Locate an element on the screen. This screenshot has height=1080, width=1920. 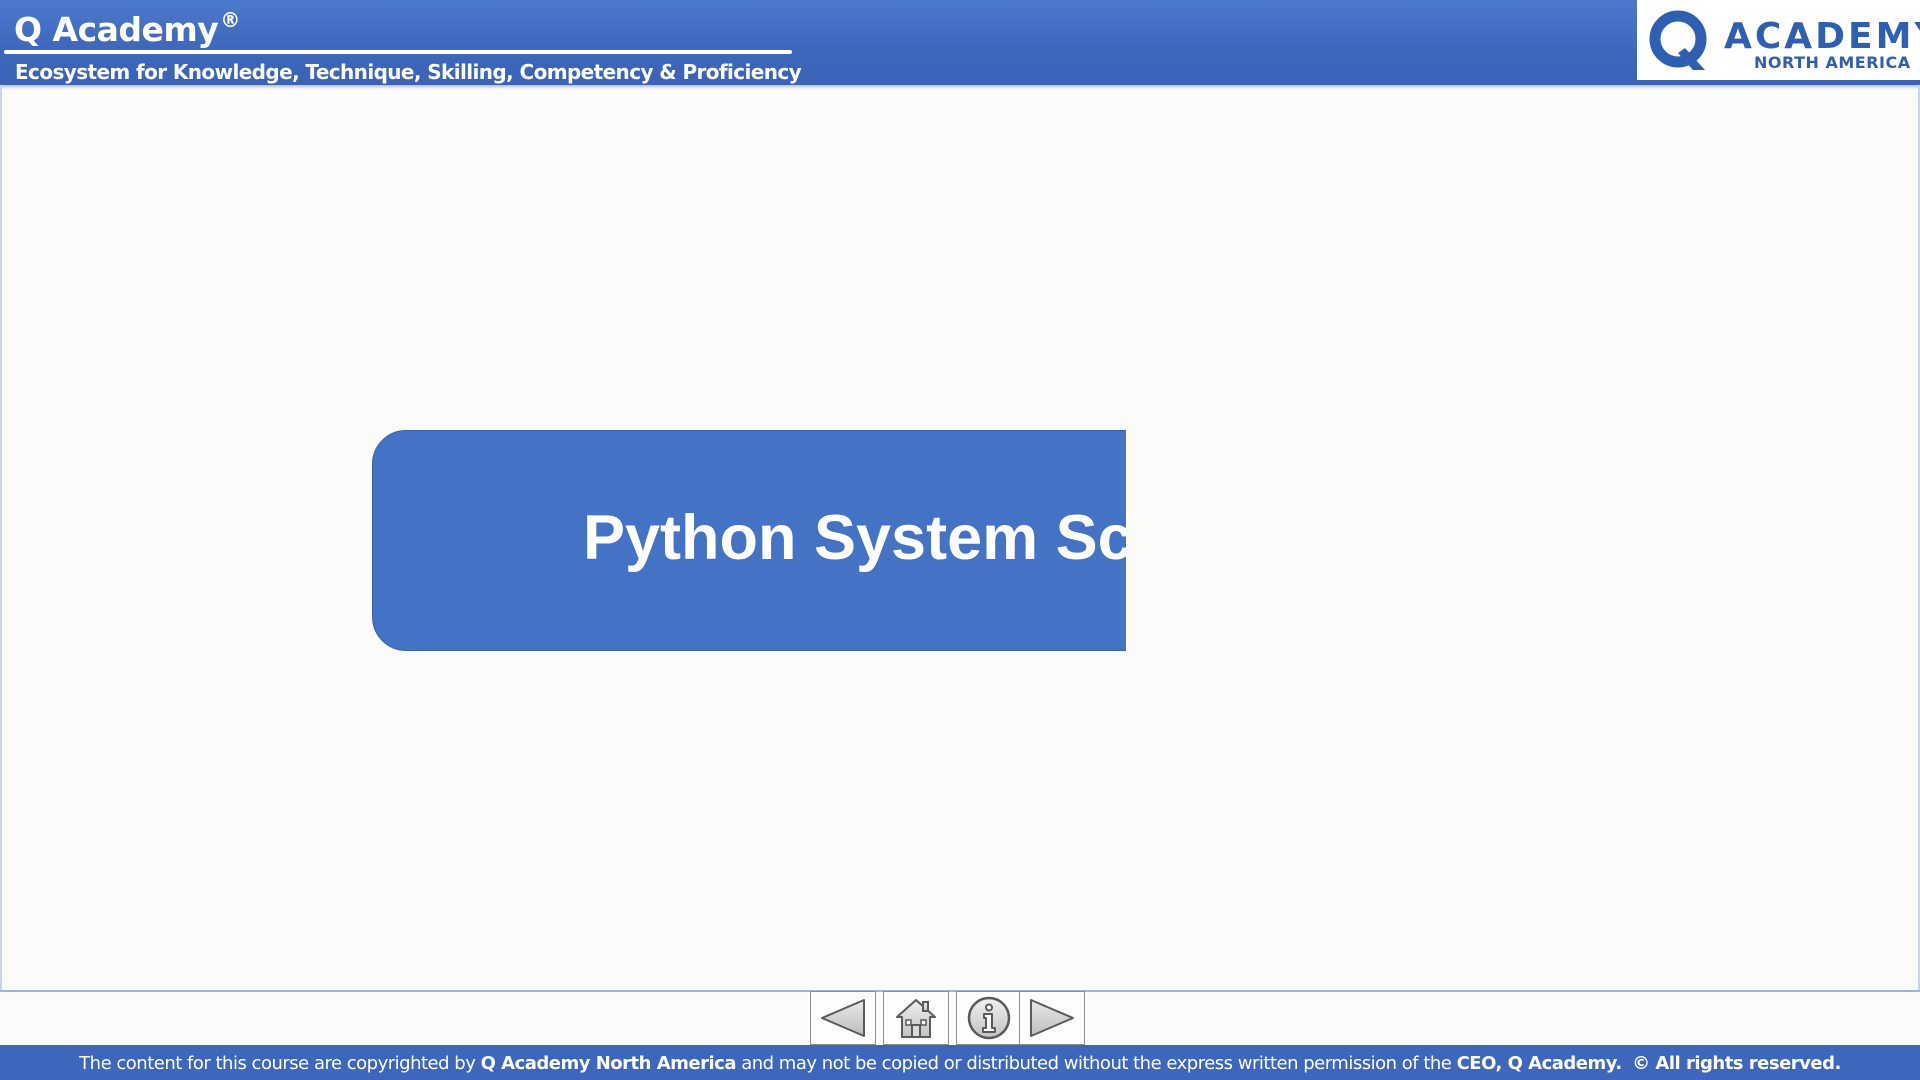
triangle-right-icon is located at coordinates (1052, 1018).